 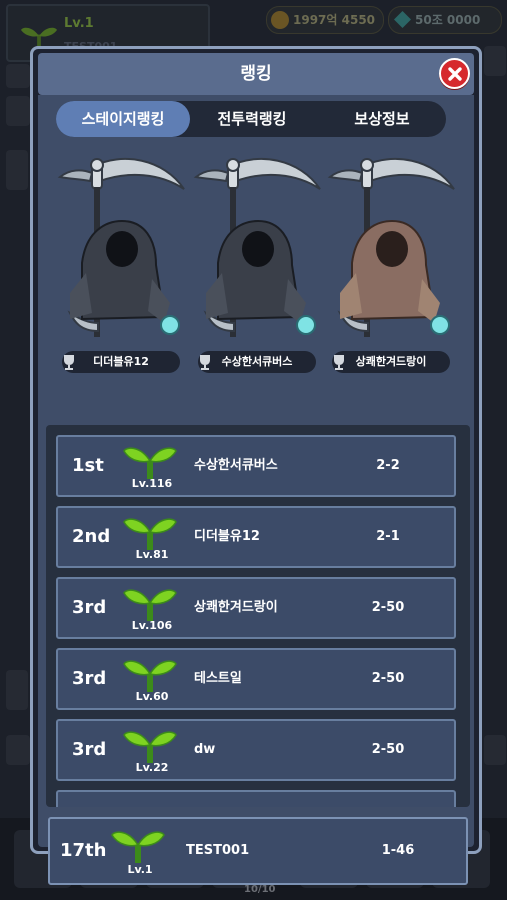 I want to click on podium-name-label: 상쾌한겨드랑이, so click(x=391, y=362).